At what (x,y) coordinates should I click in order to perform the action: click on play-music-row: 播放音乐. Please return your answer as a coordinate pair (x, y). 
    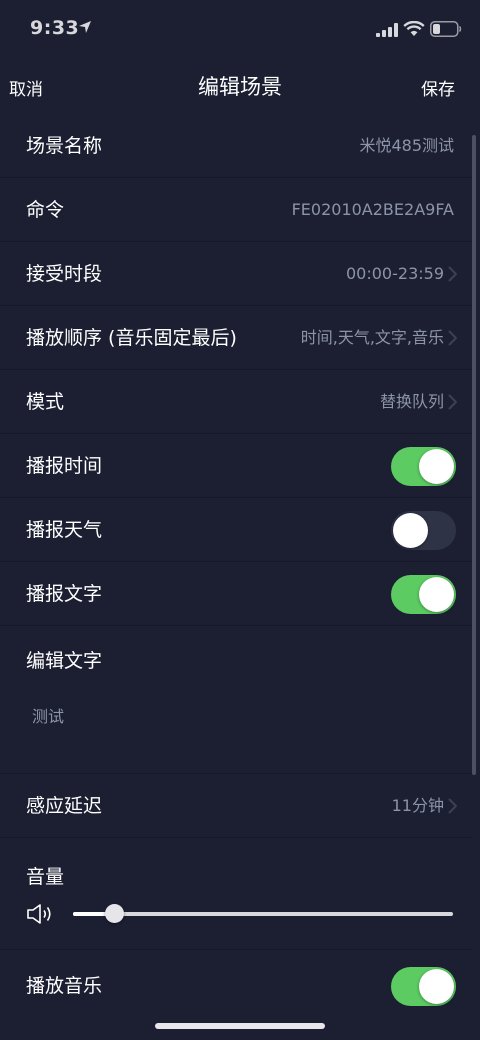
    Looking at the image, I should click on (236, 986).